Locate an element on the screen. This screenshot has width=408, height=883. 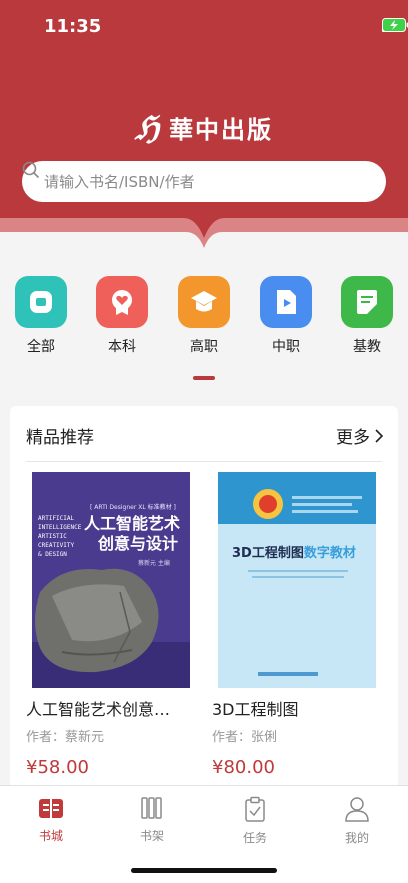
category-basic-education: 基教 is located at coordinates (367, 316).